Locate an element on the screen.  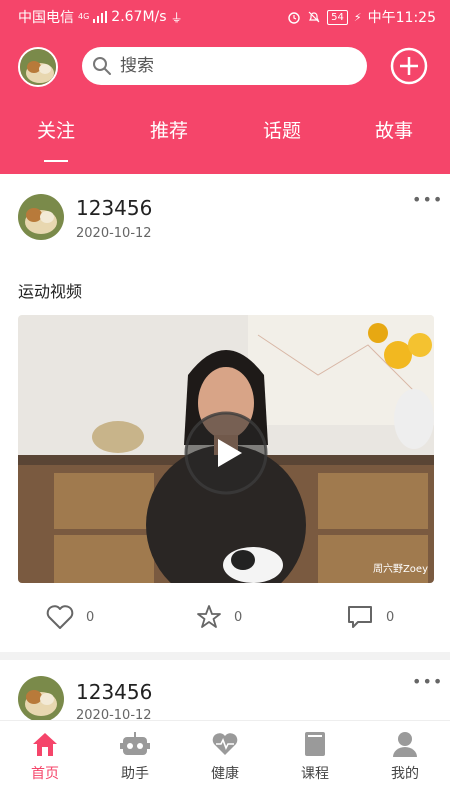
battery-indicator: 54 is located at coordinates (337, 17).